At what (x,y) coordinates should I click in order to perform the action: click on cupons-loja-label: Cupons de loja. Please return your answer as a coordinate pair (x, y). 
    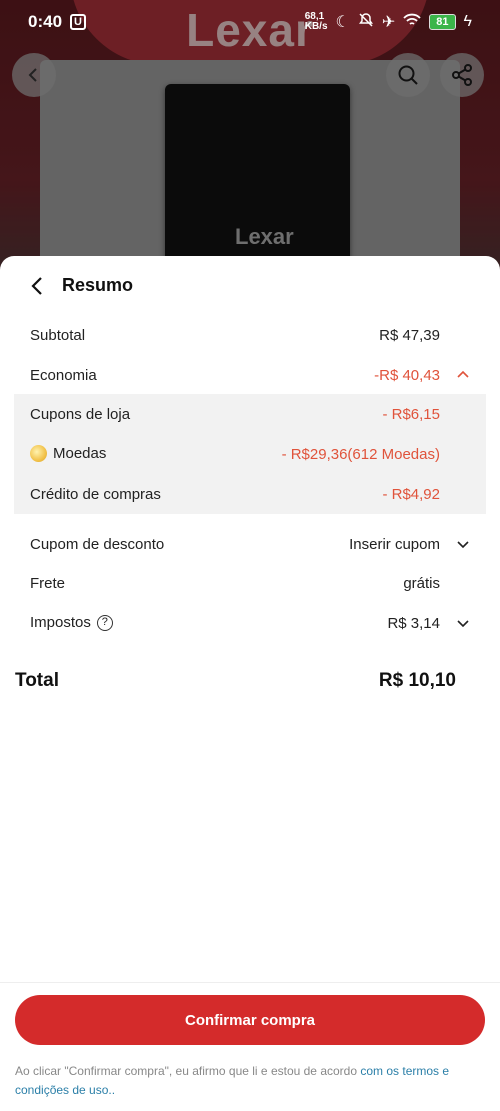
    Looking at the image, I should click on (80, 414).